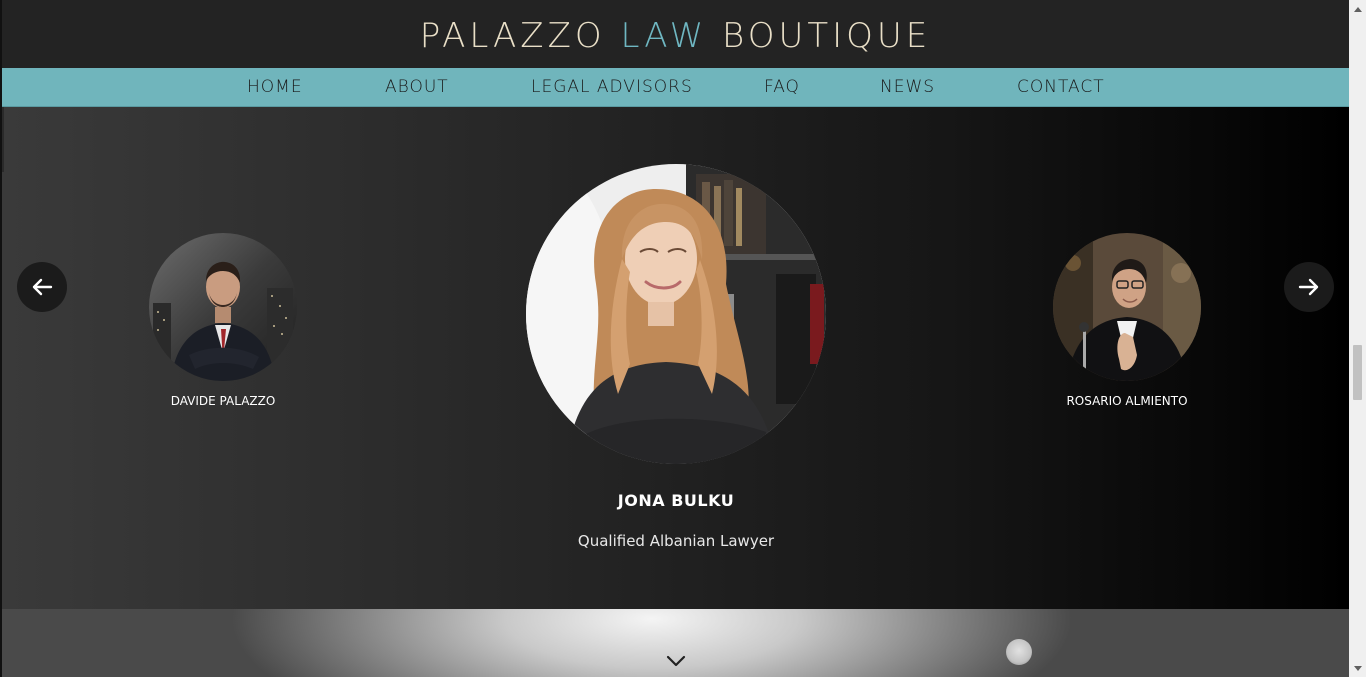 Image resolution: width=1366 pixels, height=677 pixels. Describe the element at coordinates (520, 36) in the screenshot. I see `logo-text-palazzo: PALAZZO` at that location.